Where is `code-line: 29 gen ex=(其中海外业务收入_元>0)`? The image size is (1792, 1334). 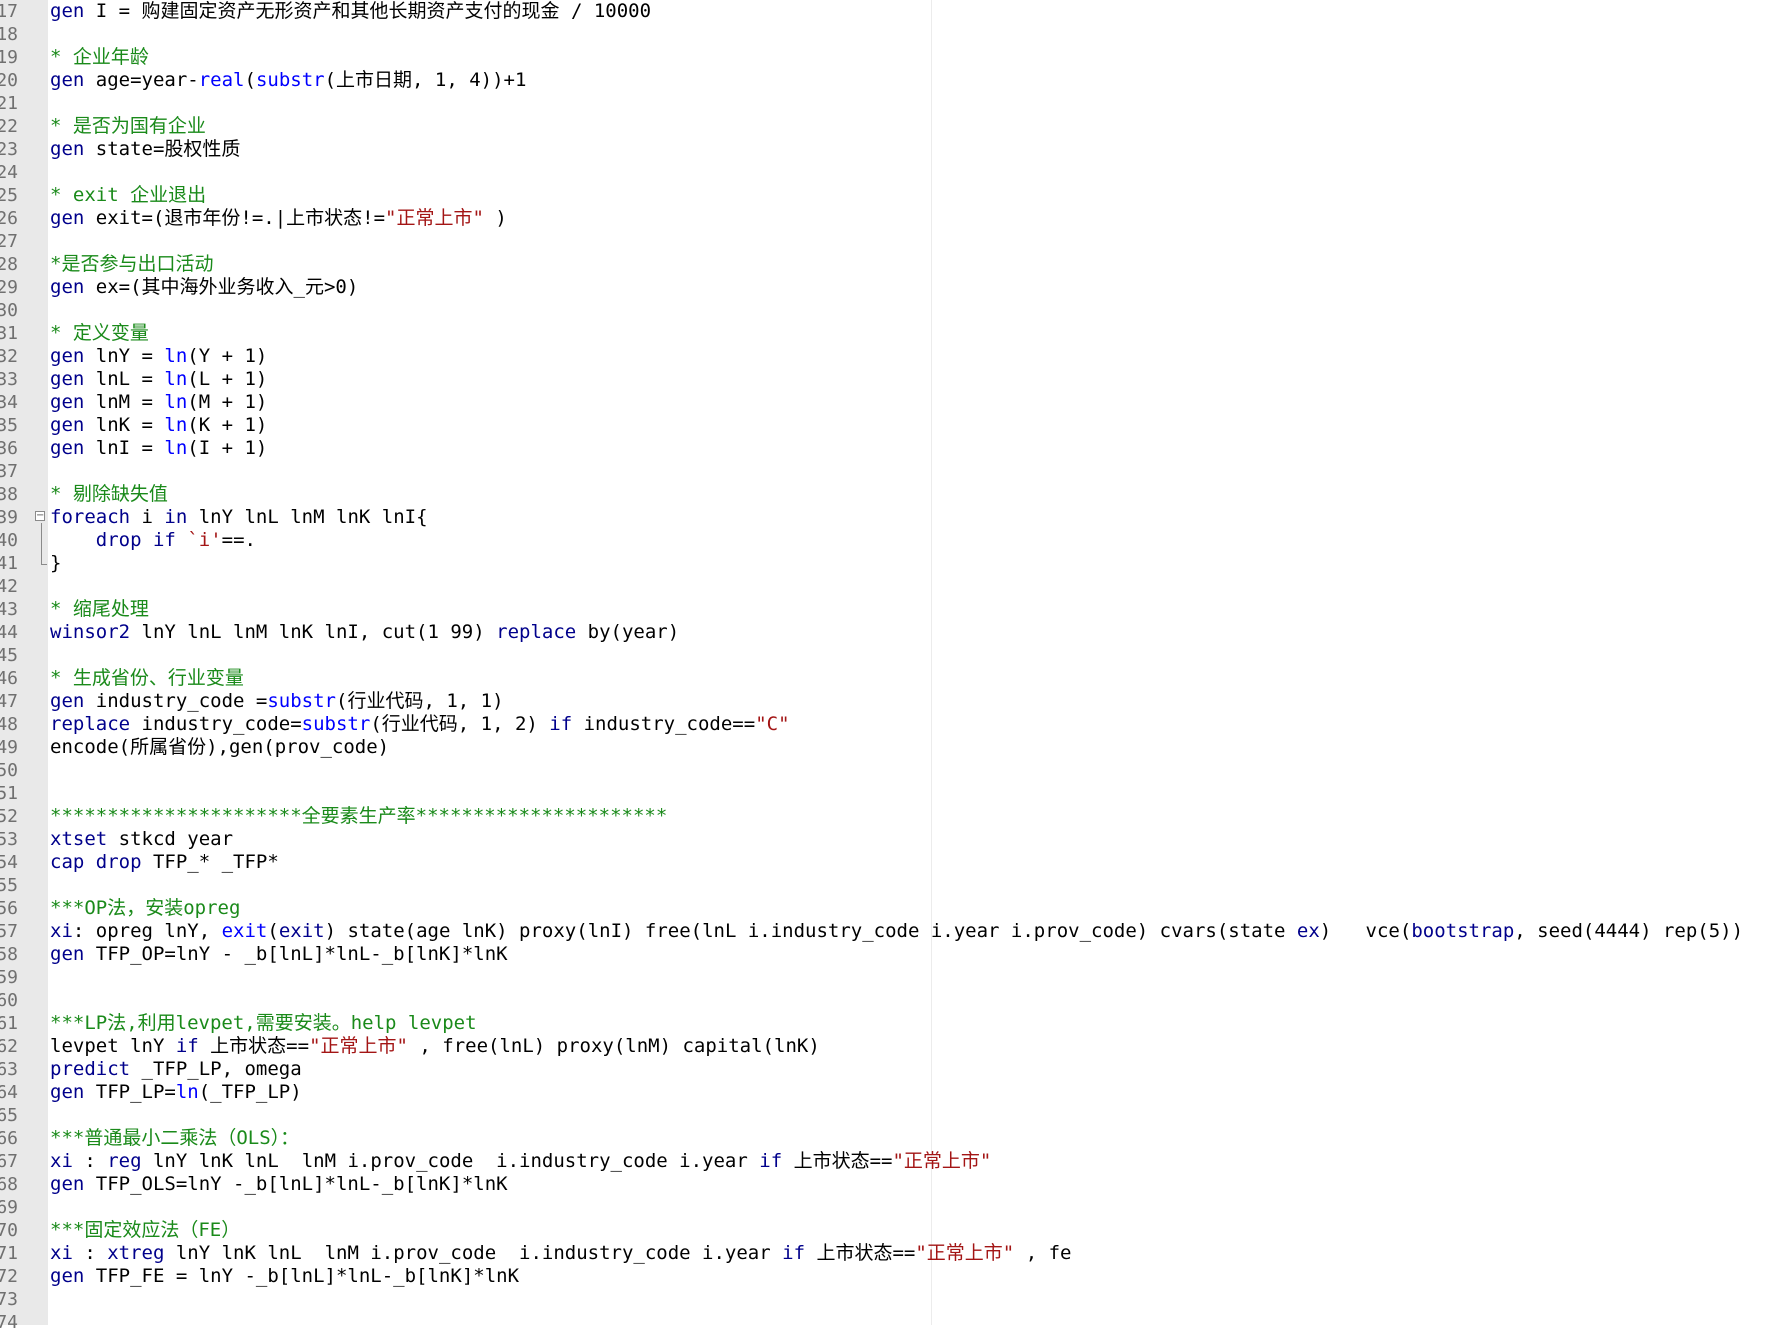
code-line: 29 gen ex=(其中海外业务收入_元>0) is located at coordinates (896, 287).